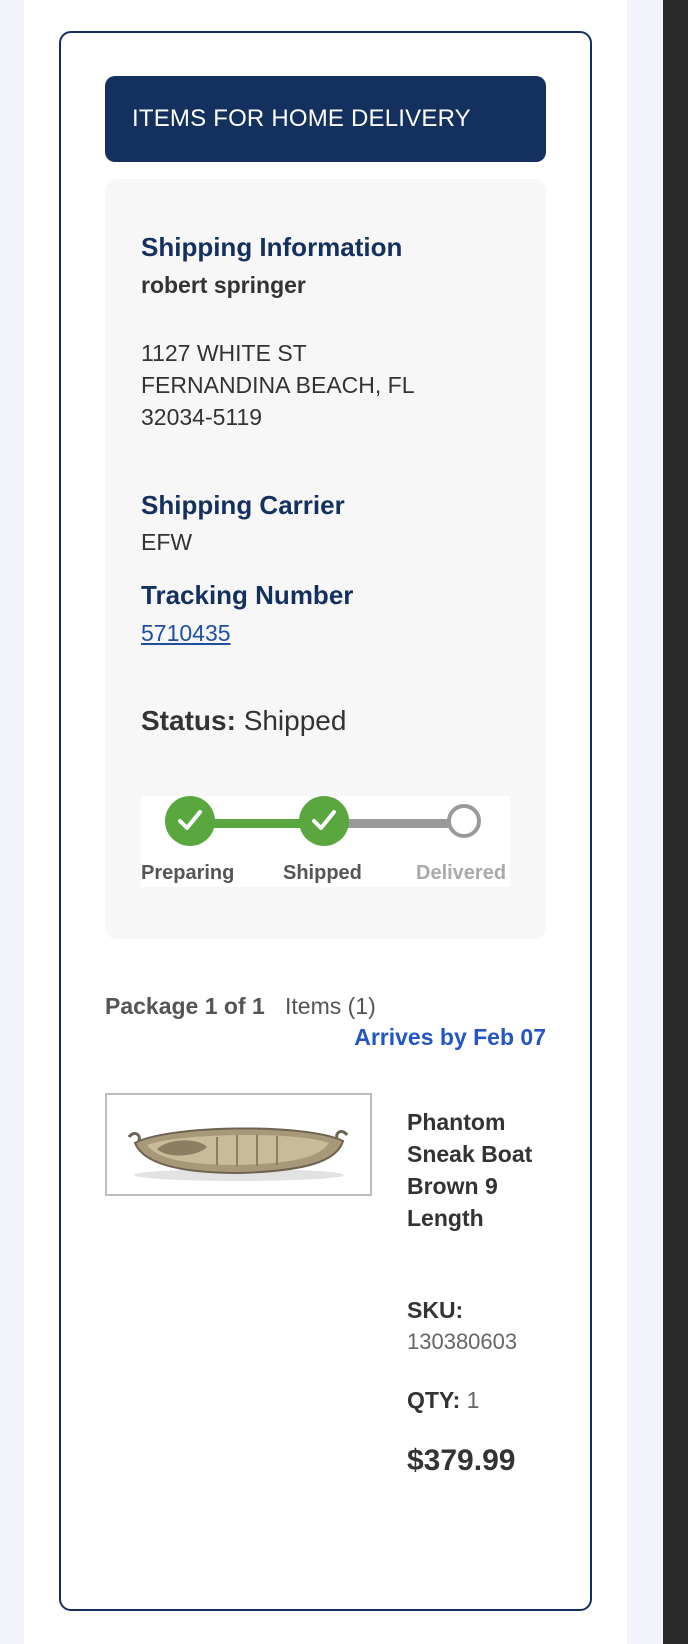 This screenshot has height=1644, width=688. Describe the element at coordinates (462, 1341) in the screenshot. I see `sku-value: 130380603` at that location.